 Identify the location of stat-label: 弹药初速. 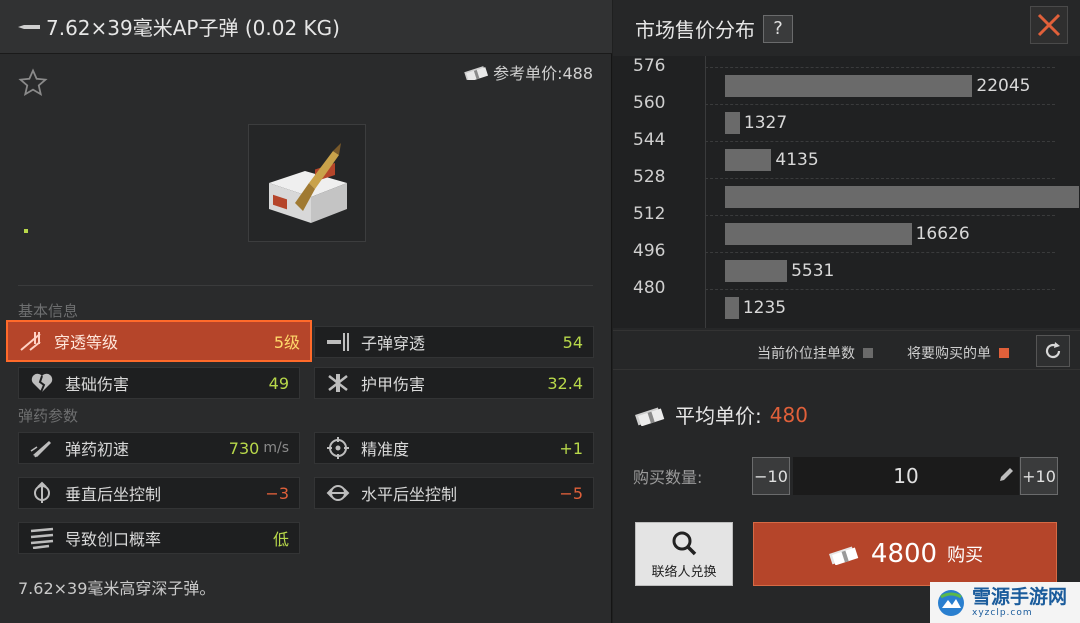
(97, 449).